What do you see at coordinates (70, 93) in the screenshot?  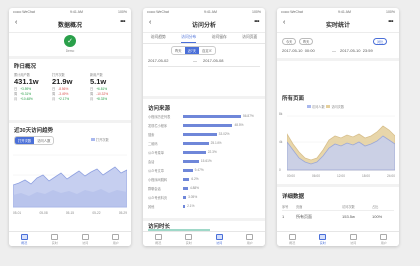 I see `stat-card: 打开次数 21.9w 日 -8.56% 周 -3.49% 月 +2.17%` at bounding box center [70, 93].